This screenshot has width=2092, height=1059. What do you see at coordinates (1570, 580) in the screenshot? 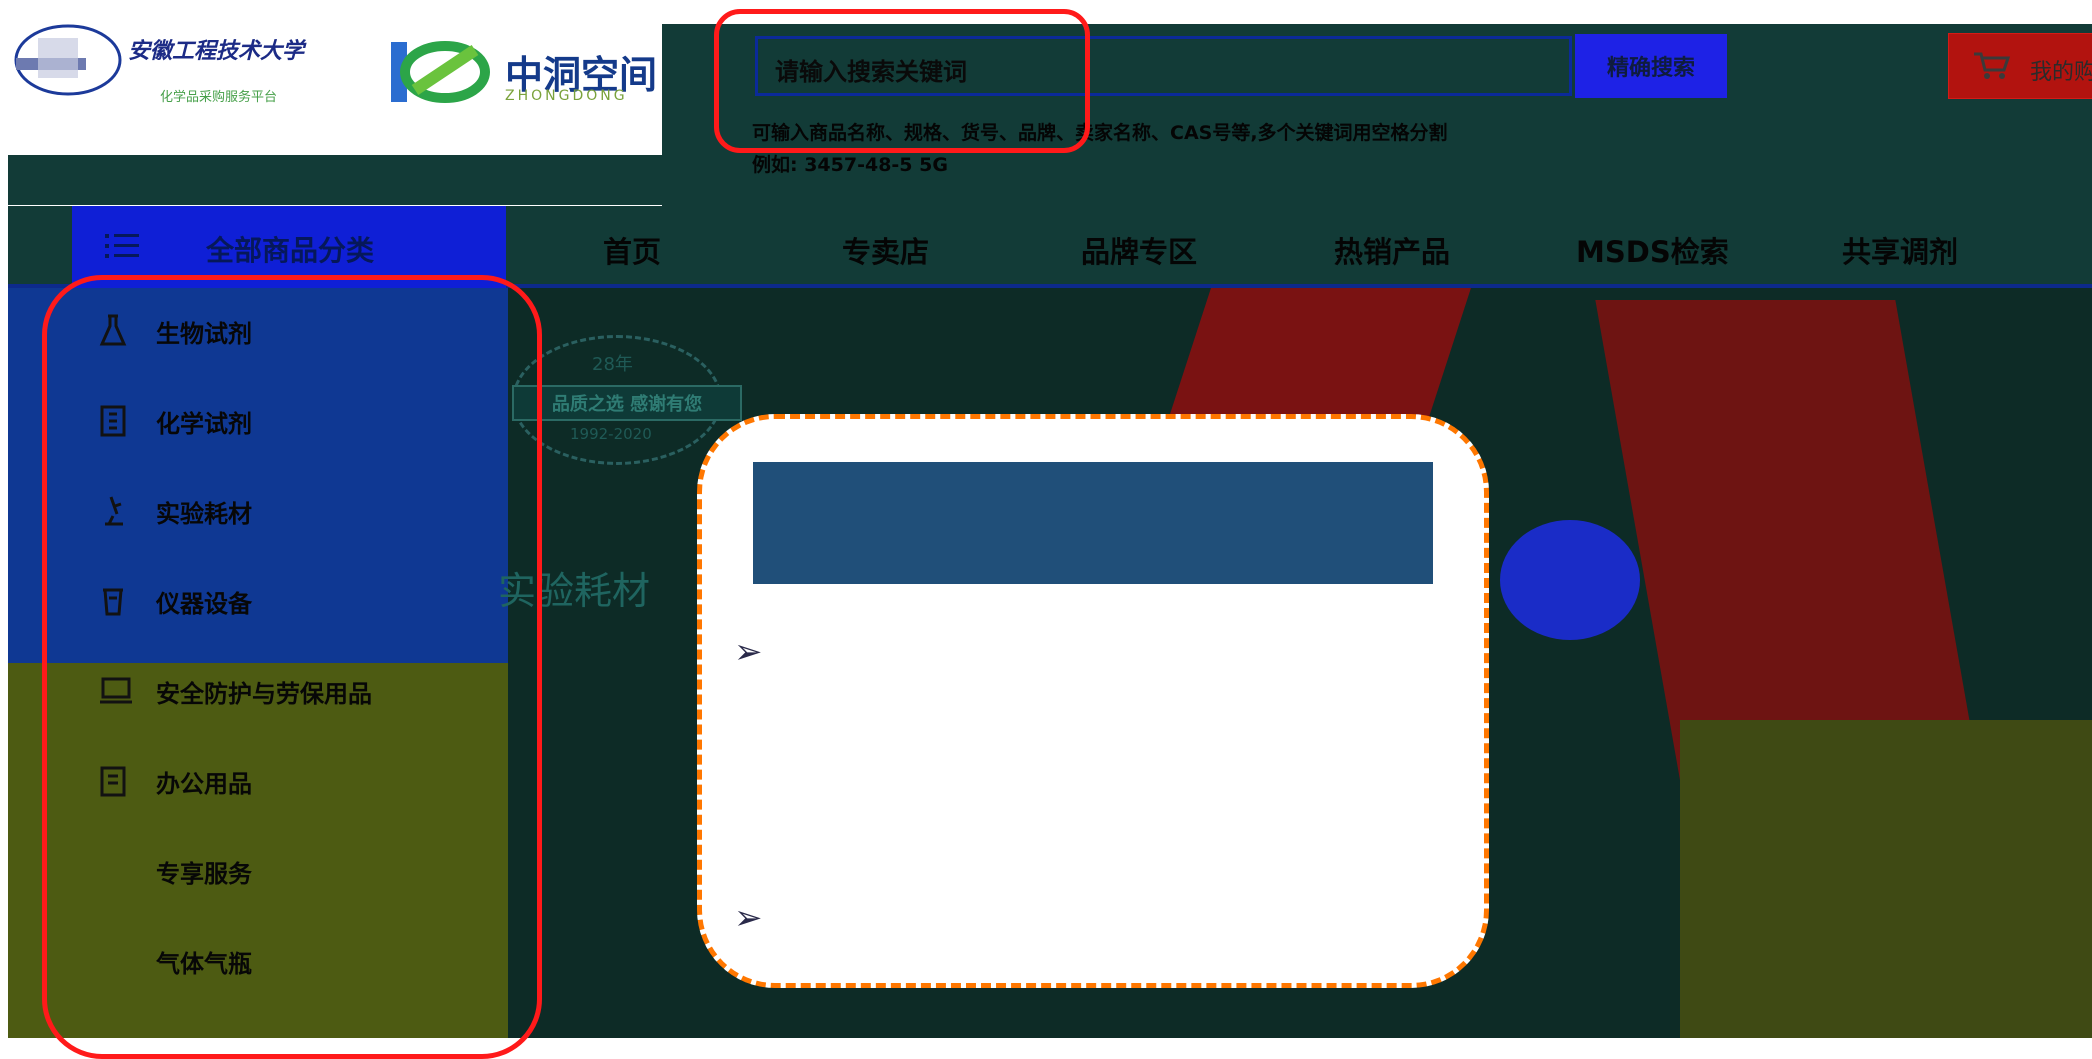
I see `banner-glove-image` at bounding box center [1570, 580].